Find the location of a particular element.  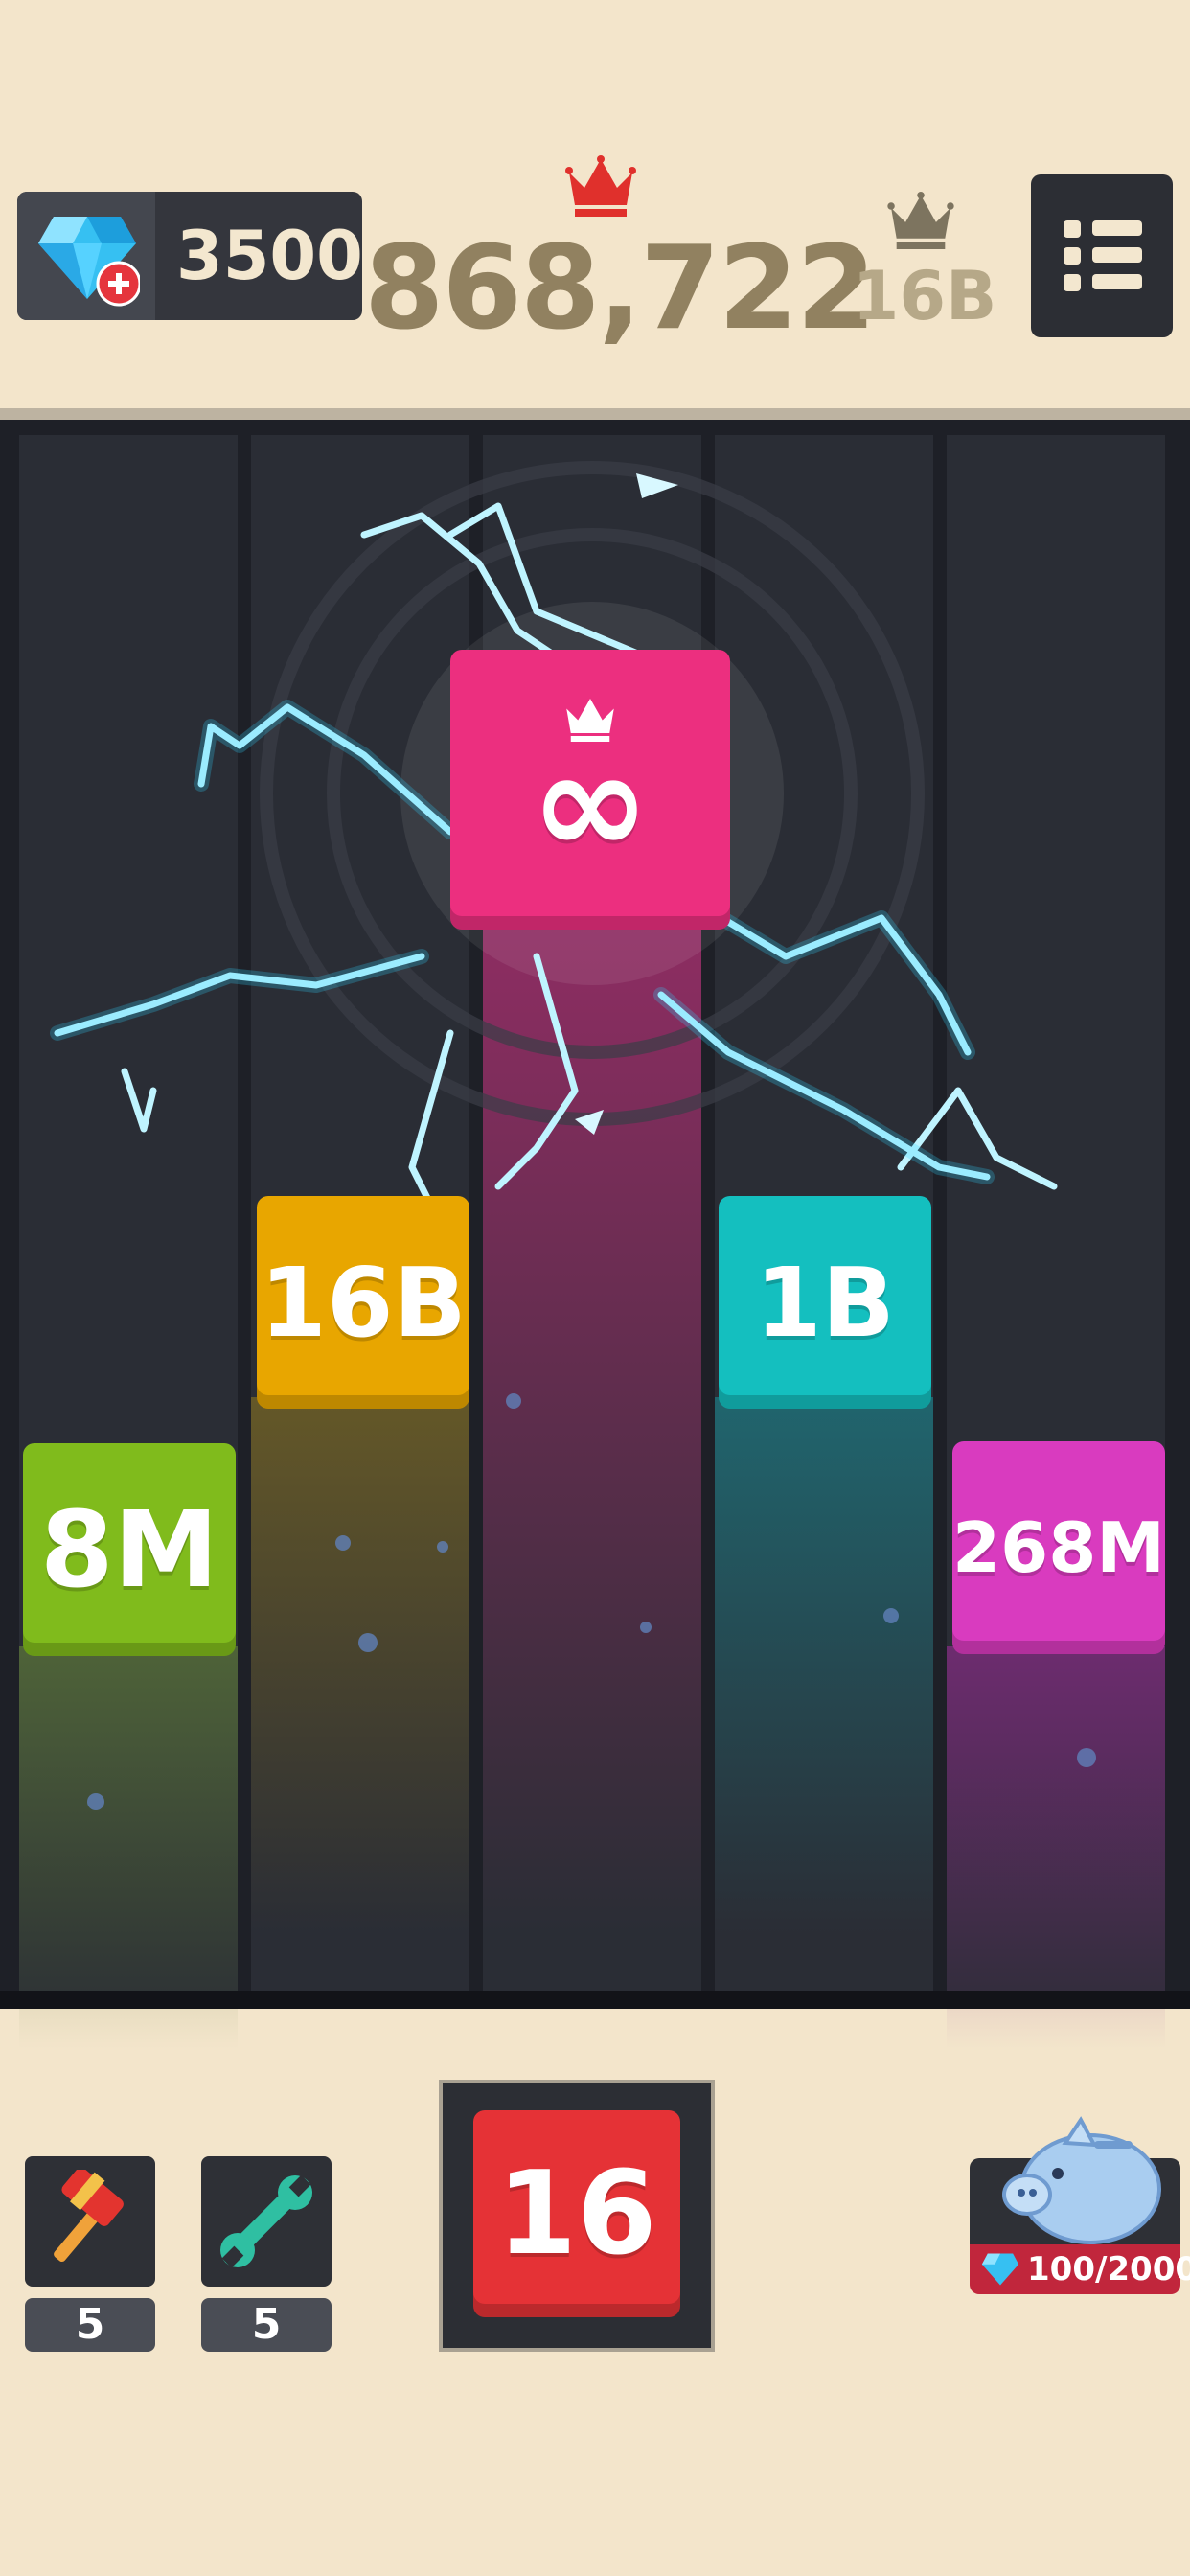

tile-268m: 268M is located at coordinates (1059, 1547).